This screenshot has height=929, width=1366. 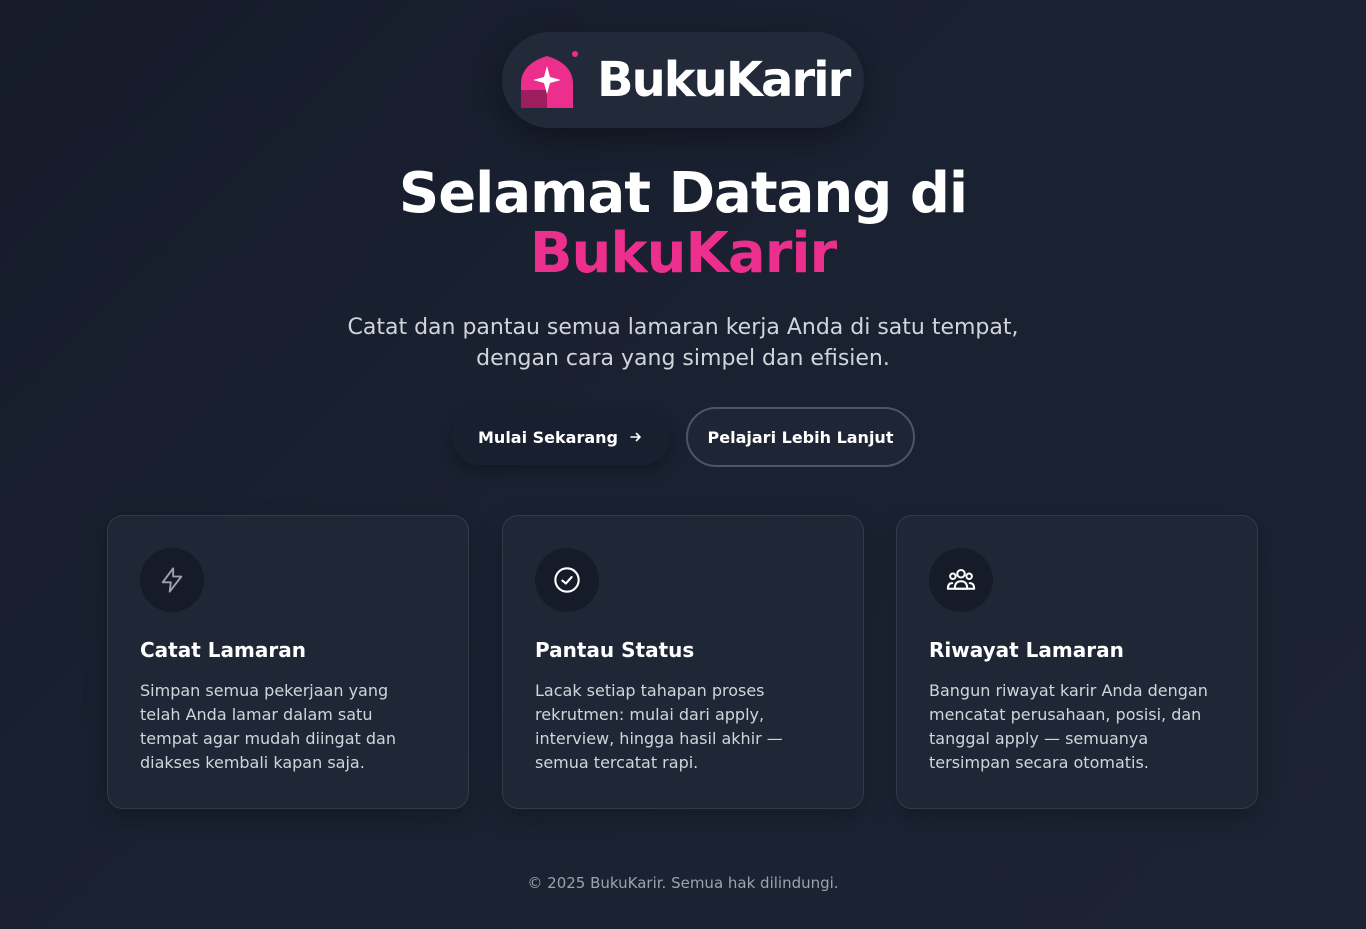 I want to click on brand-logo-pill: BukuKarir, so click(x=683, y=80).